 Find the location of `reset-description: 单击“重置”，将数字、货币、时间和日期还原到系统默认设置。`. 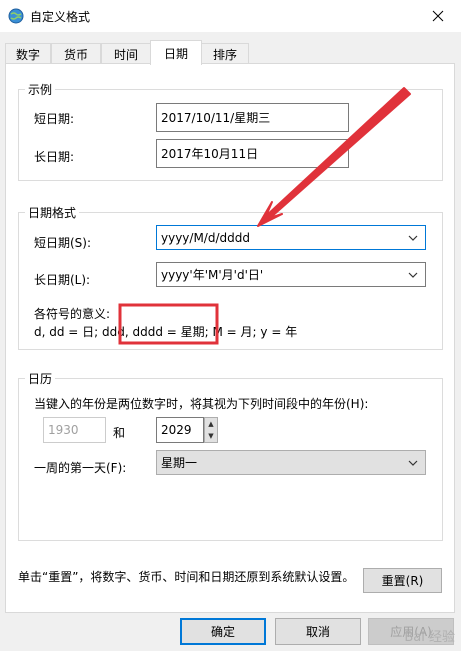

reset-description: 单击“重置”，将数字、货币、时间和日期还原到系统默认设置。 is located at coordinates (186, 577).